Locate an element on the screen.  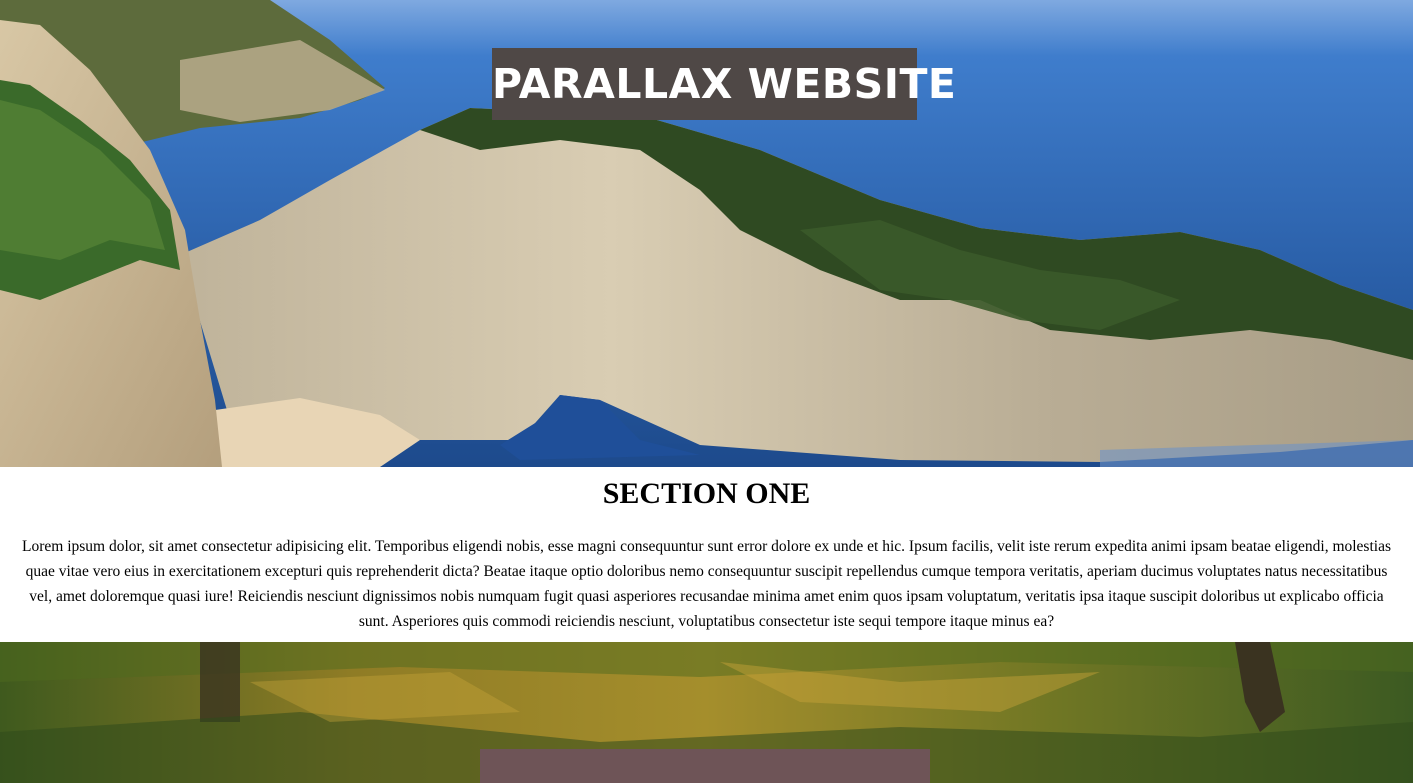
section-two-title-box is located at coordinates (705, 766).